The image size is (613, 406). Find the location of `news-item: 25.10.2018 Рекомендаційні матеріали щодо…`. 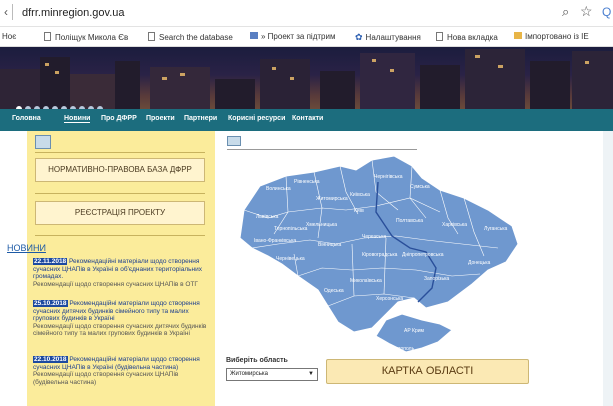

news-item: 25.10.2018 Рекомендаційні матеріали щодо… is located at coordinates (122, 319).